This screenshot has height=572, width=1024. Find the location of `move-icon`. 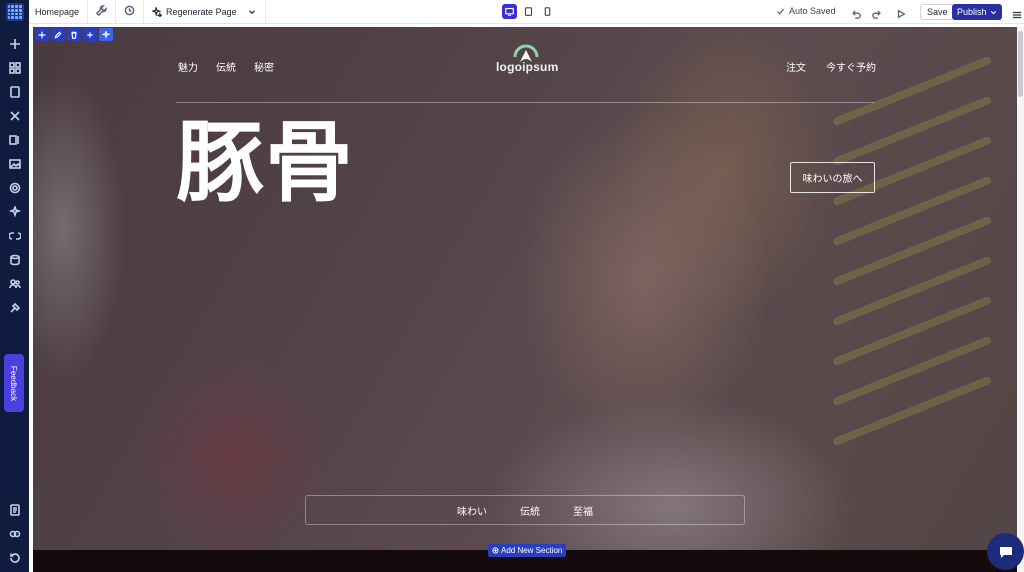

move-icon is located at coordinates (42, 34).